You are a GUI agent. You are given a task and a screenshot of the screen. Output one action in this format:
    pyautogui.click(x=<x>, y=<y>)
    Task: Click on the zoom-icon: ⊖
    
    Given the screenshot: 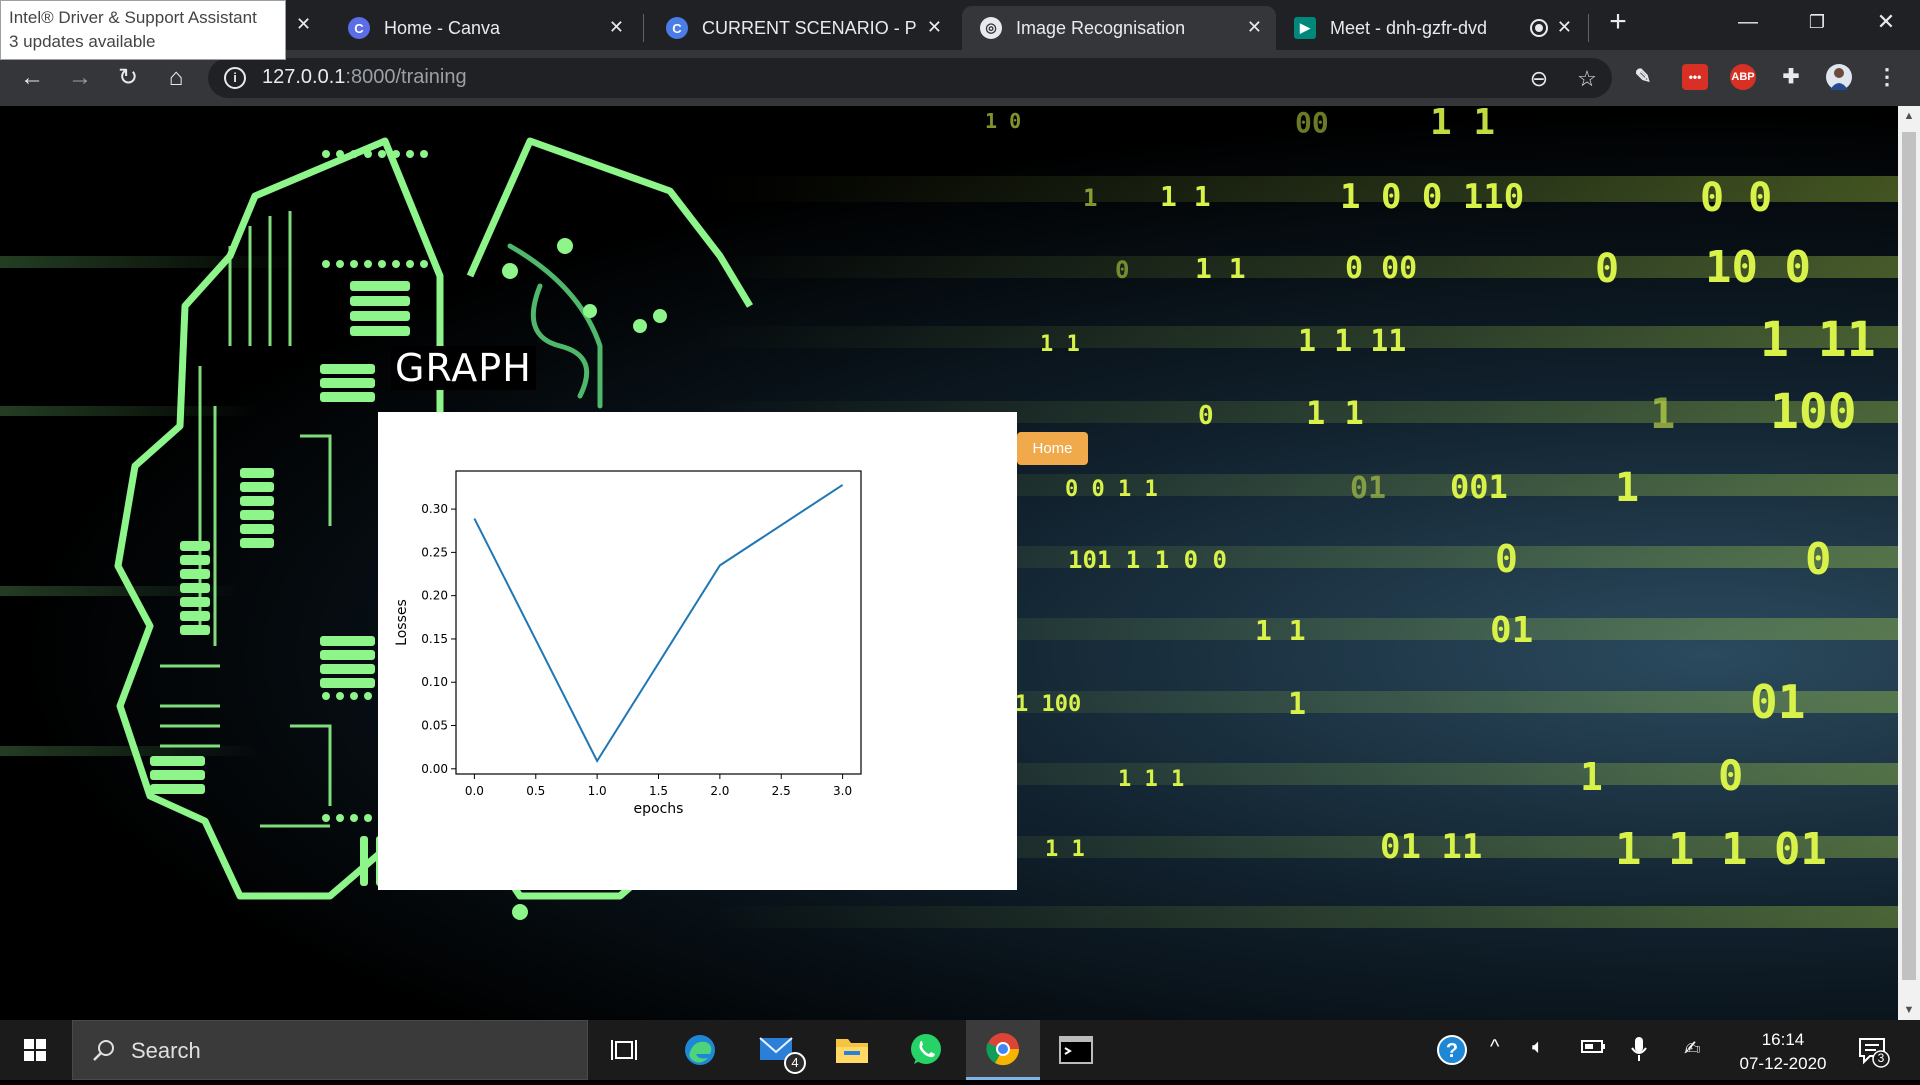 What is the action you would take?
    pyautogui.click(x=1539, y=79)
    